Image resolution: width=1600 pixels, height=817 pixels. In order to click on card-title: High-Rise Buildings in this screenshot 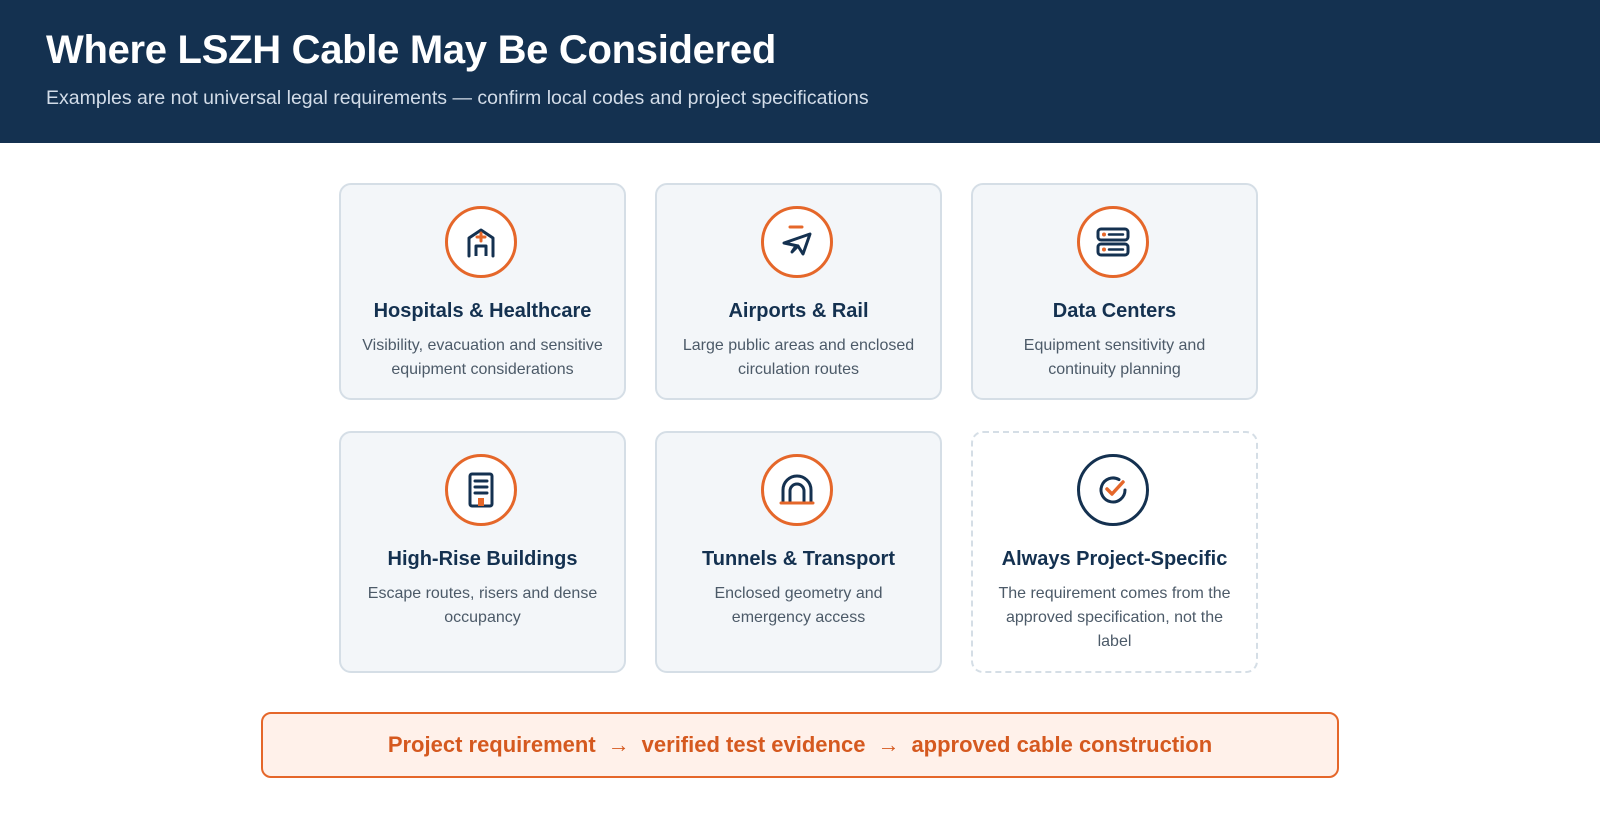, I will do `click(482, 559)`.